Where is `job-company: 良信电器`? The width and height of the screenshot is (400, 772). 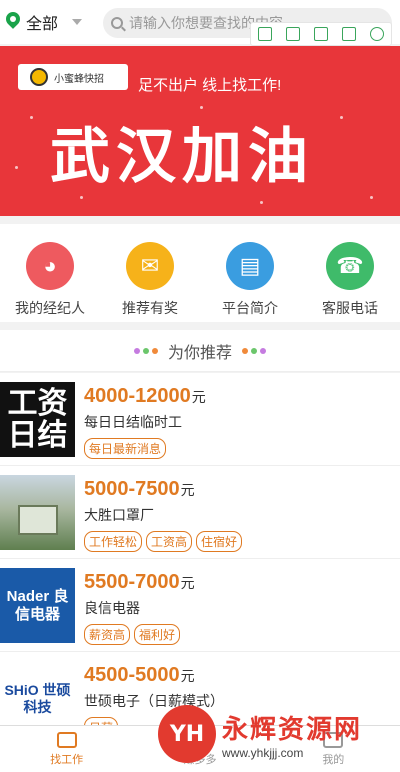 job-company: 良信电器 is located at coordinates (112, 608).